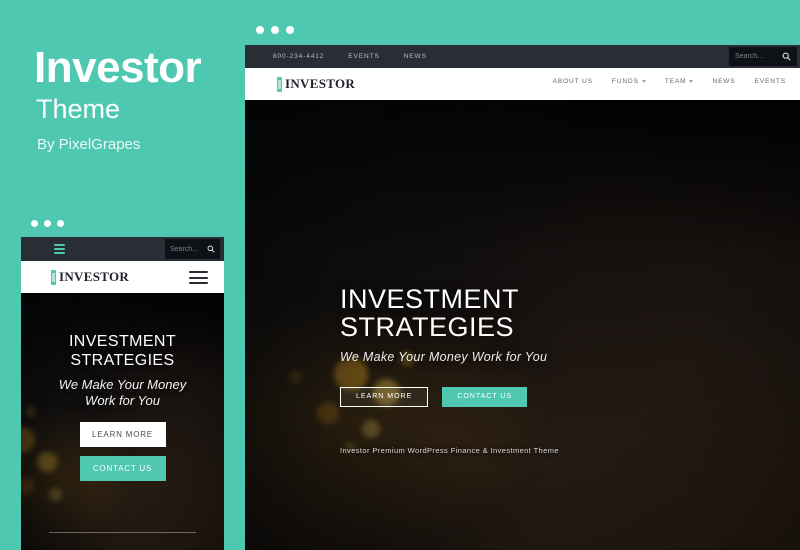  I want to click on desktop-logo-text: INVESTOR, so click(320, 83).